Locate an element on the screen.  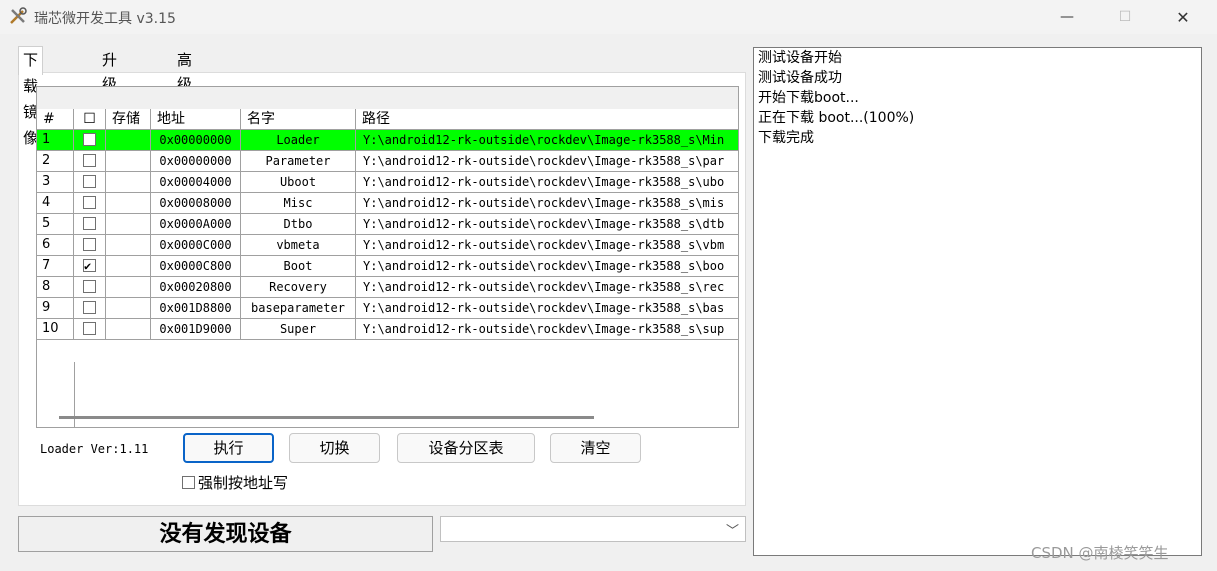
clear-button: 清空 is located at coordinates (595, 448).